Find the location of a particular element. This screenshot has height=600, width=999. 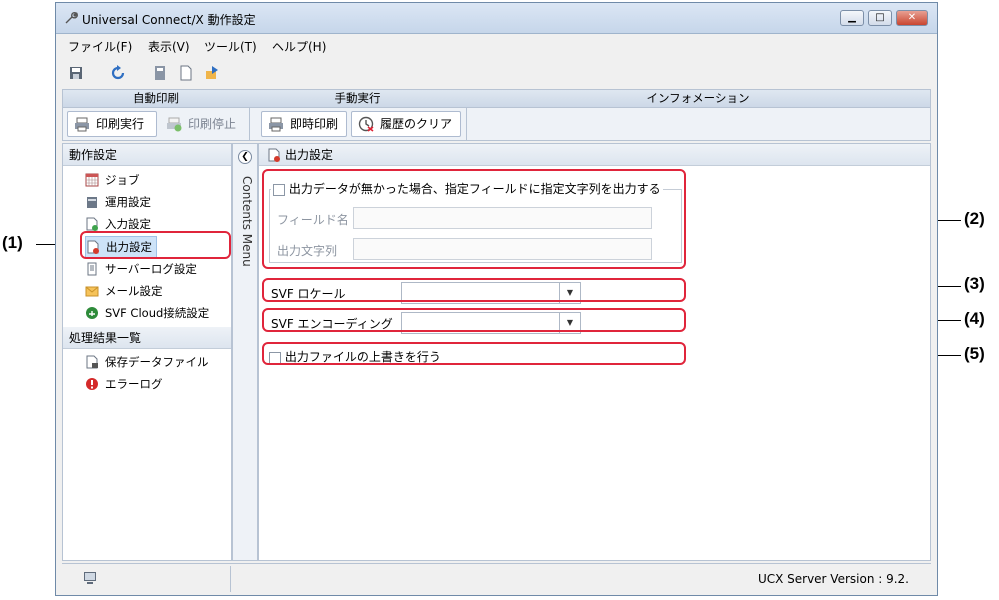

calendar-grid-icon is located at coordinates (92, 180).